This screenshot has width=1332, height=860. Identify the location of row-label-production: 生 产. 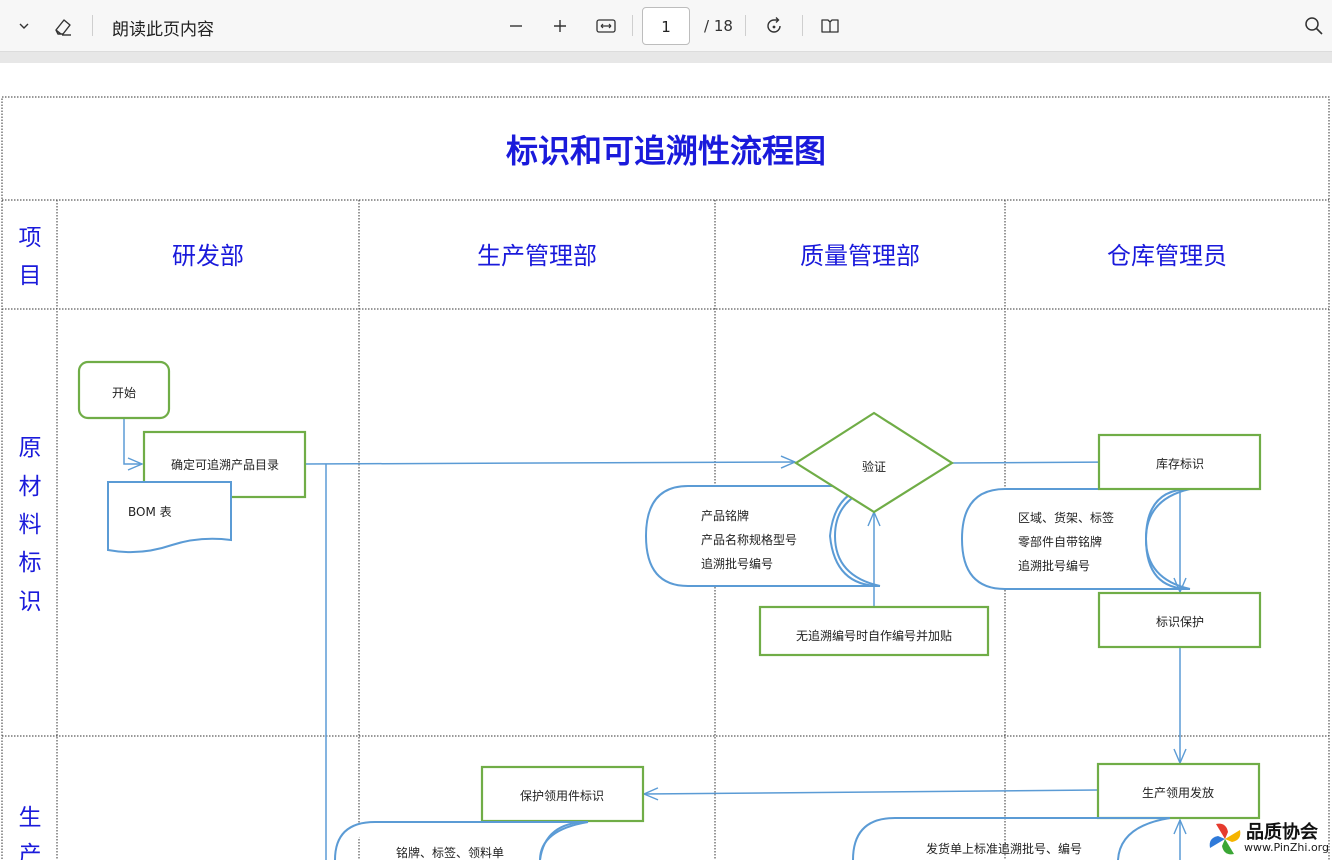
(30, 832).